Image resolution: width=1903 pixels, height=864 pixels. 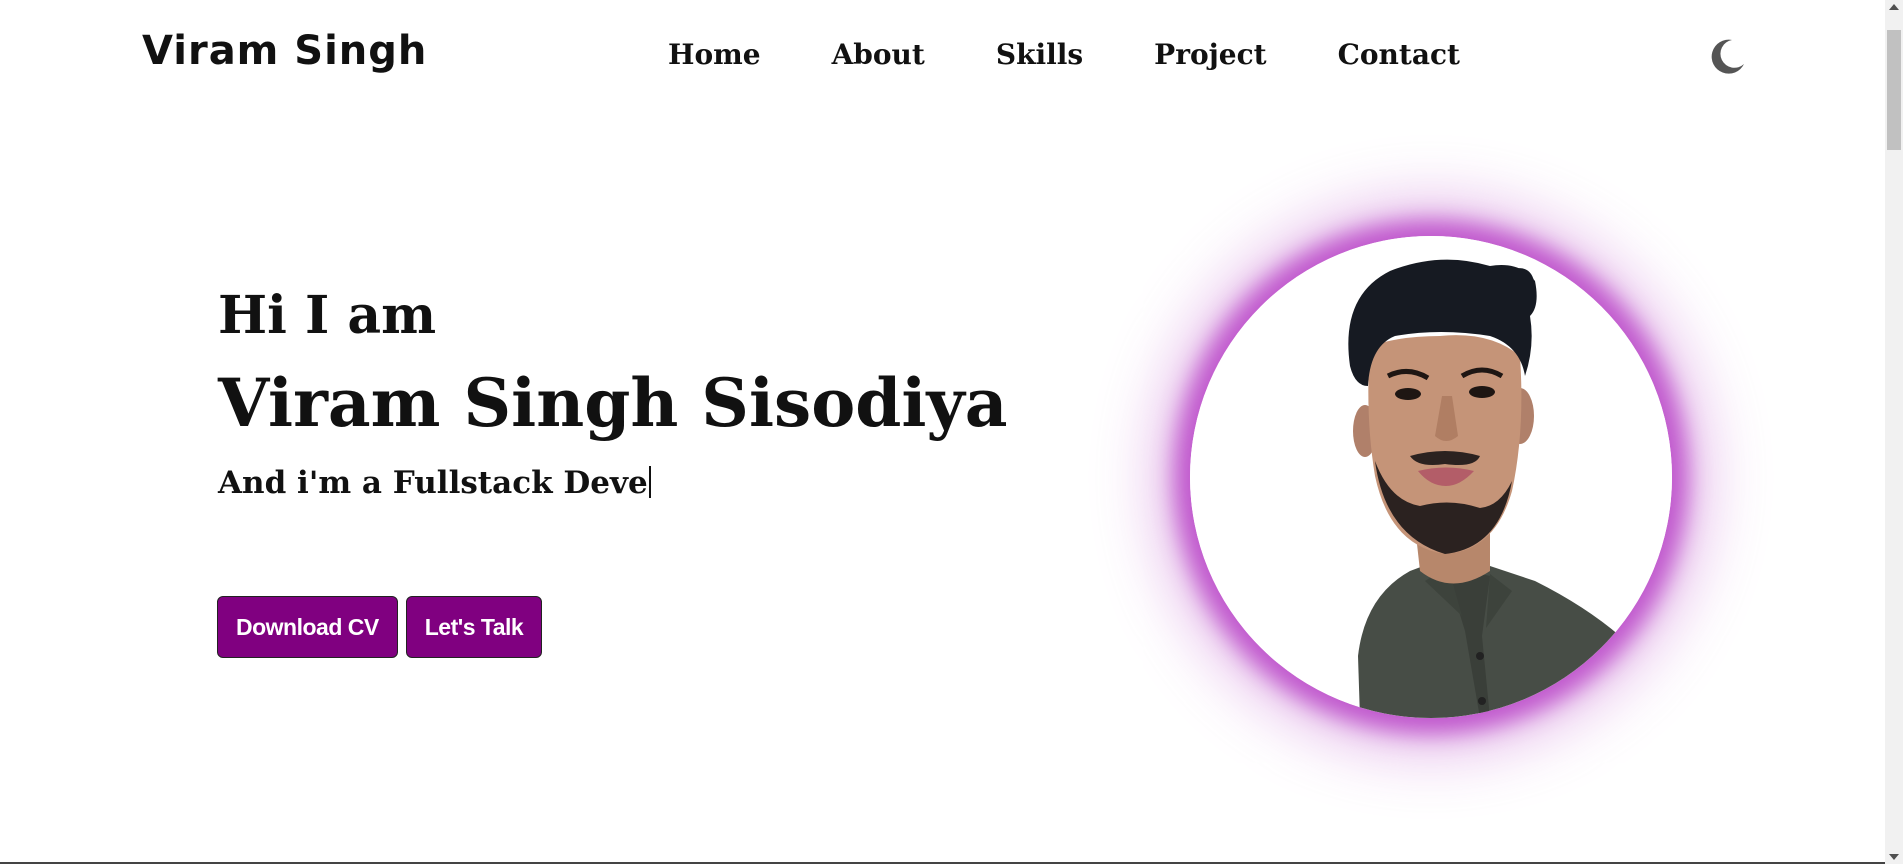 I want to click on hero-greeting: Hi I am, so click(x=327, y=315).